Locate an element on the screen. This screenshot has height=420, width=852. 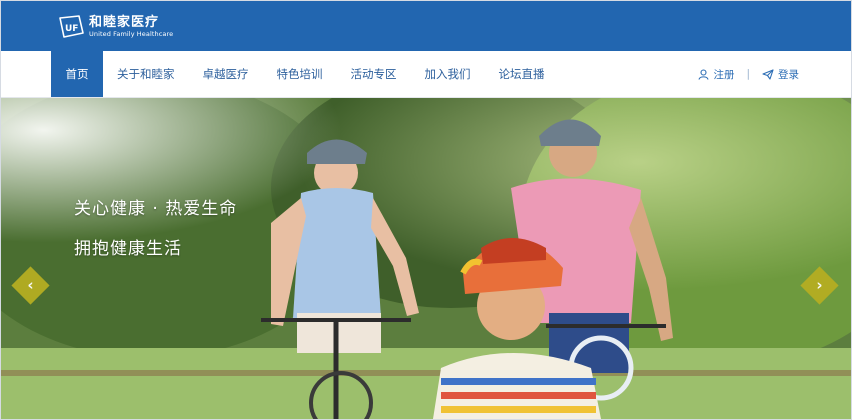
chevron-left-icon: ‹ is located at coordinates (30, 285).